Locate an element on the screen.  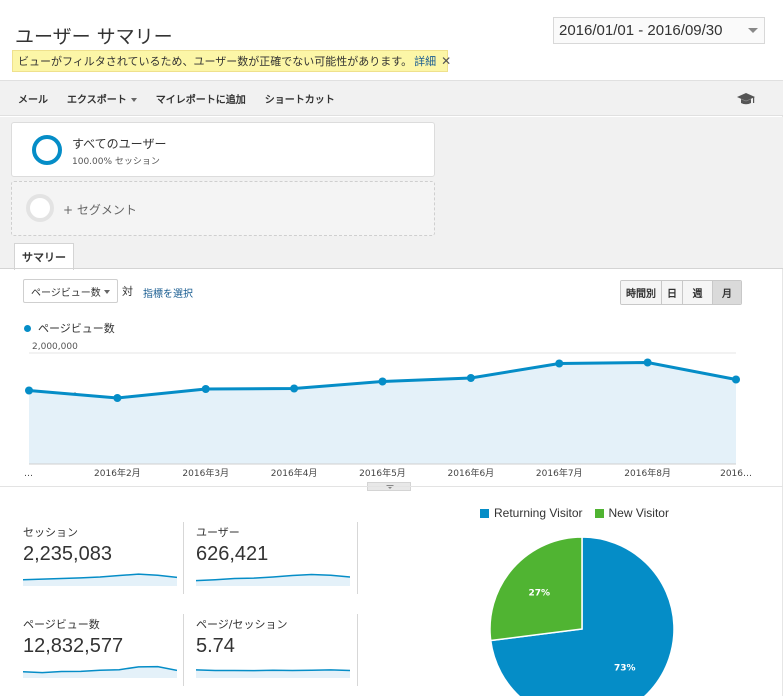
x-tick-label: 2016年3月 is located at coordinates (205, 473).